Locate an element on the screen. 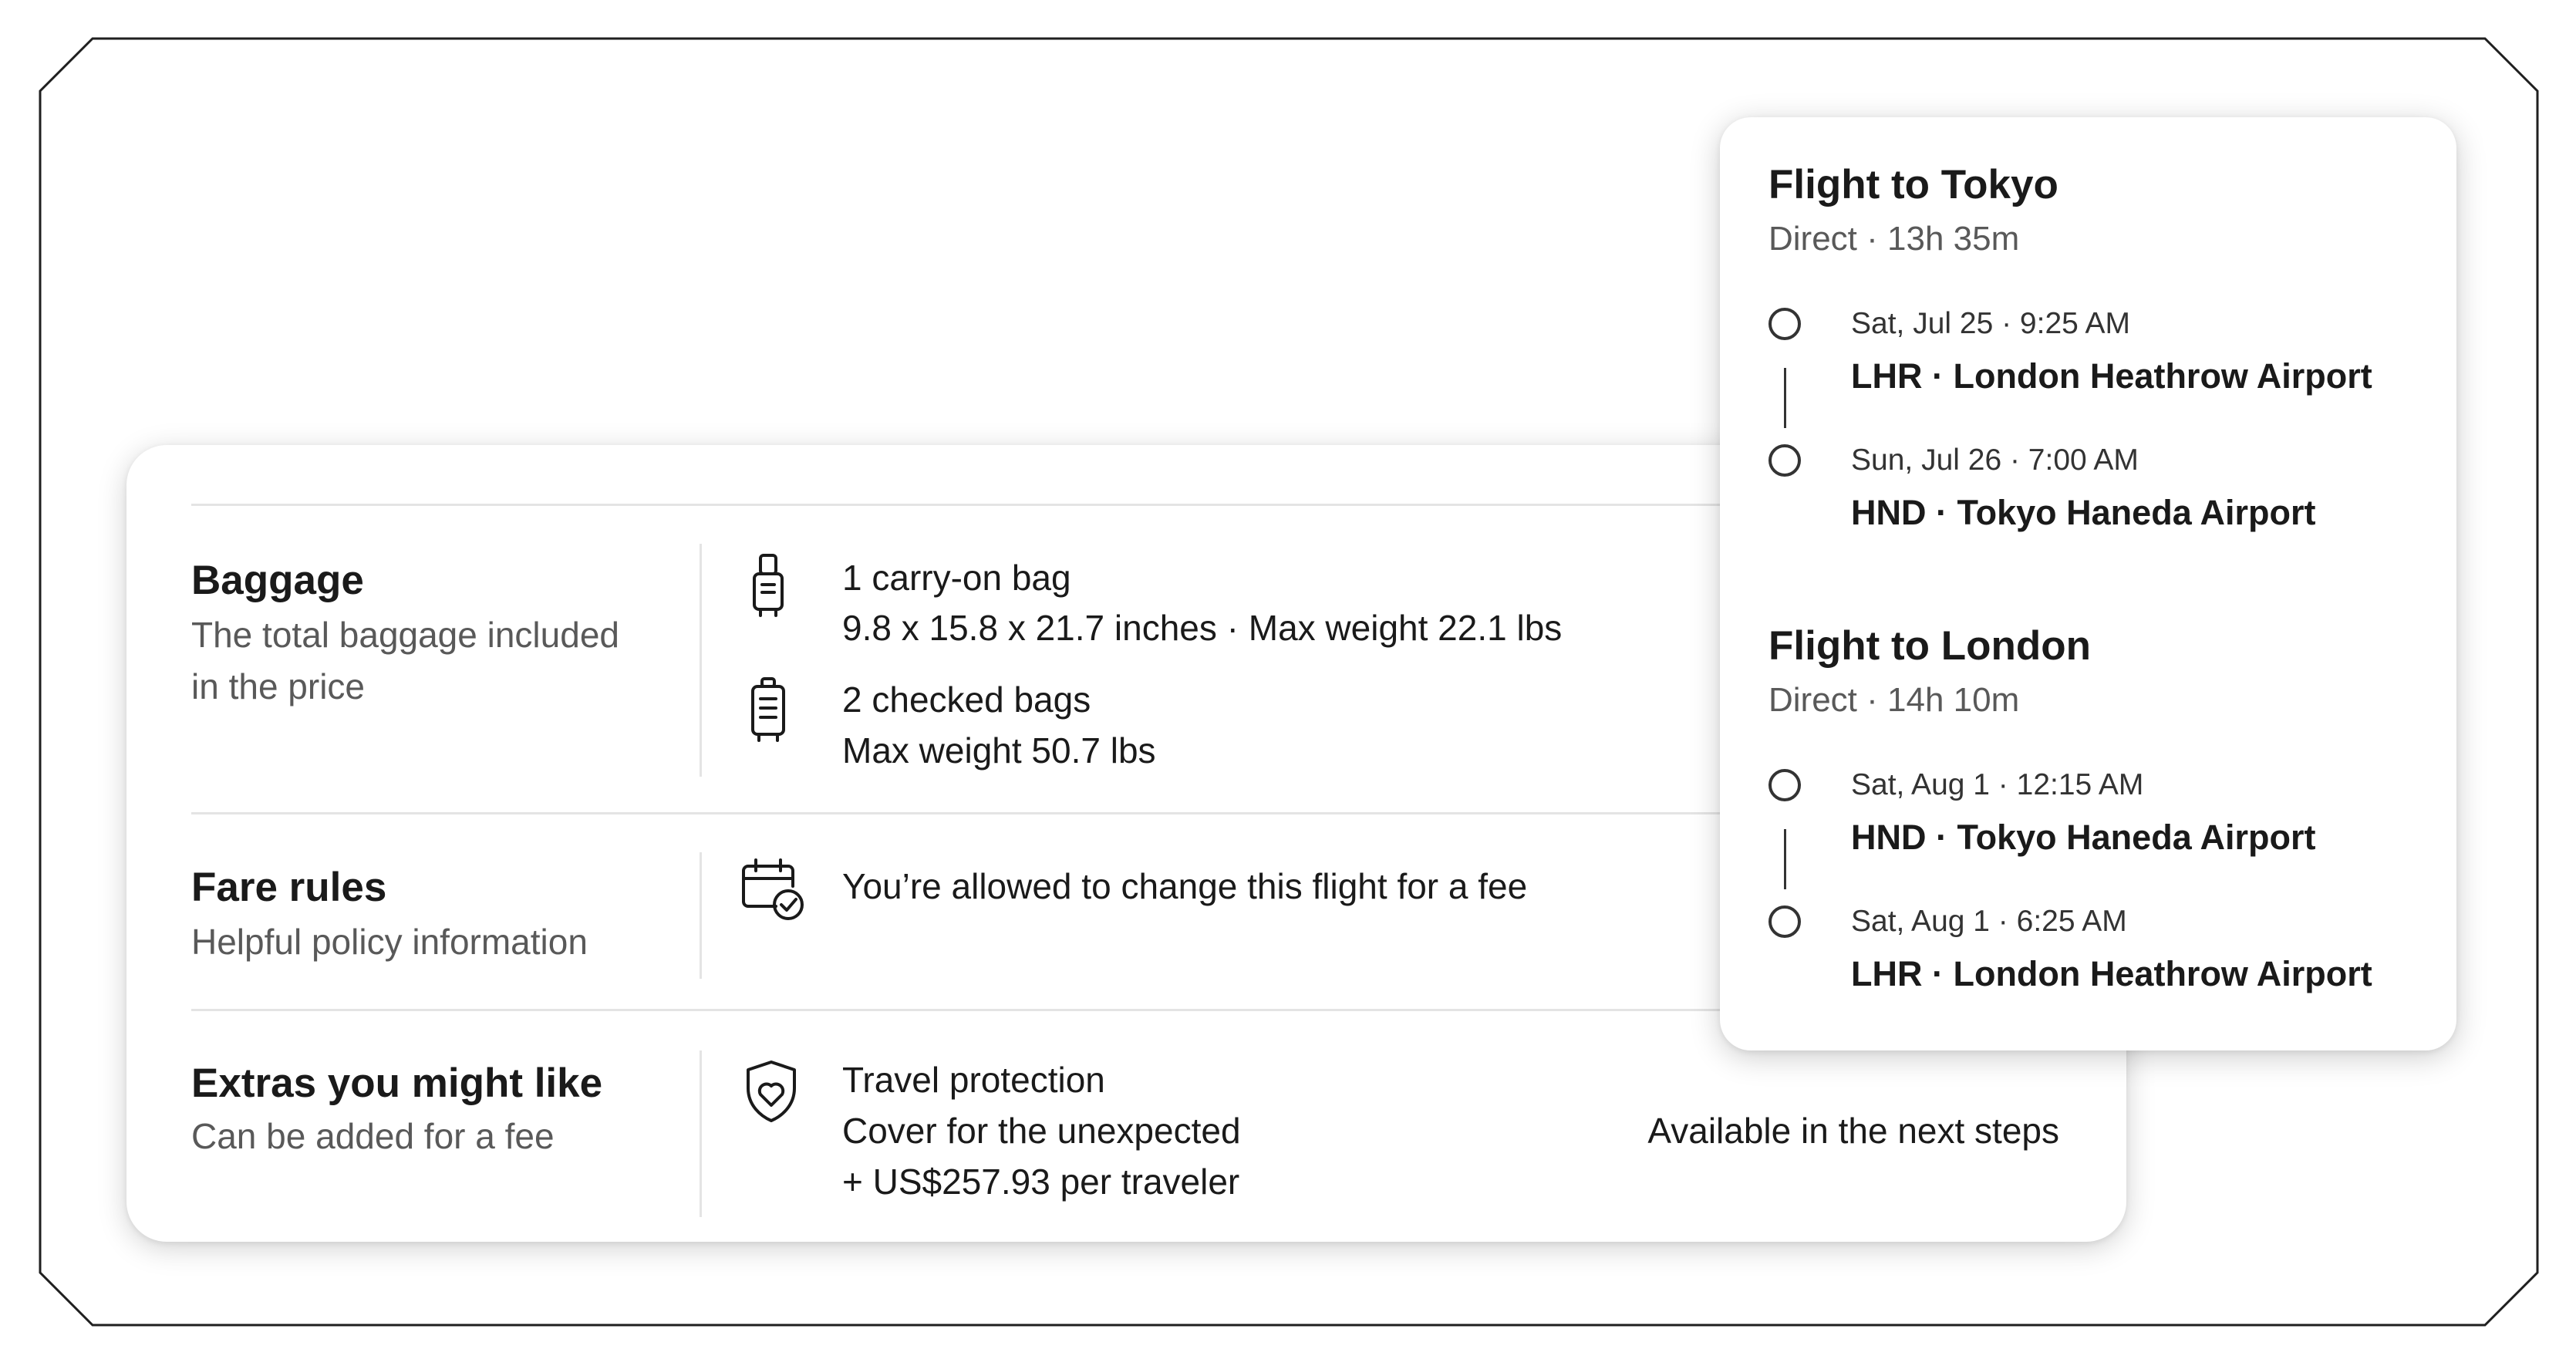 This screenshot has width=2576, height=1359. leg-2-title: Flight to London is located at coordinates (1929, 646).